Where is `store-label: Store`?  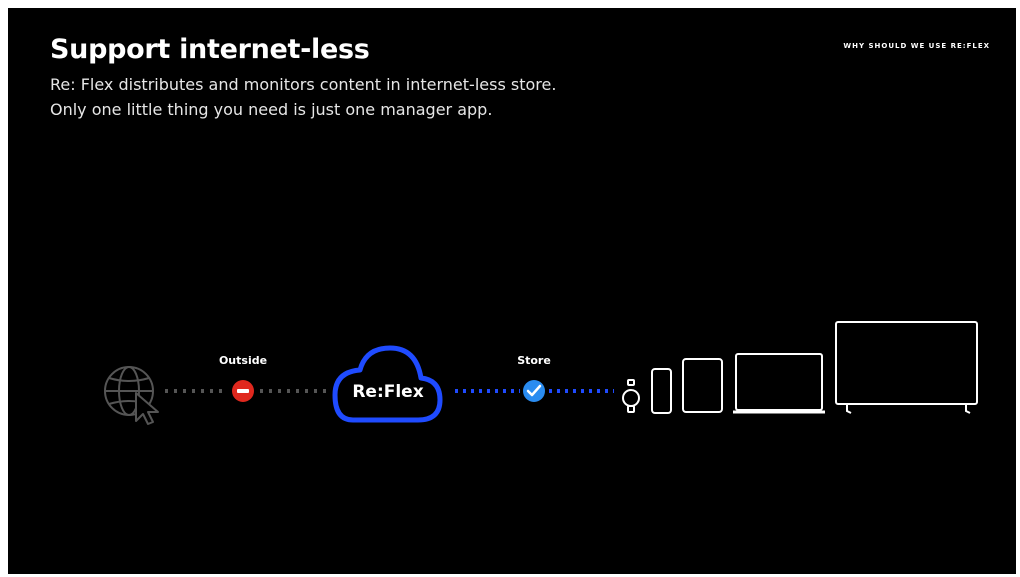
store-label: Store is located at coordinates (534, 360).